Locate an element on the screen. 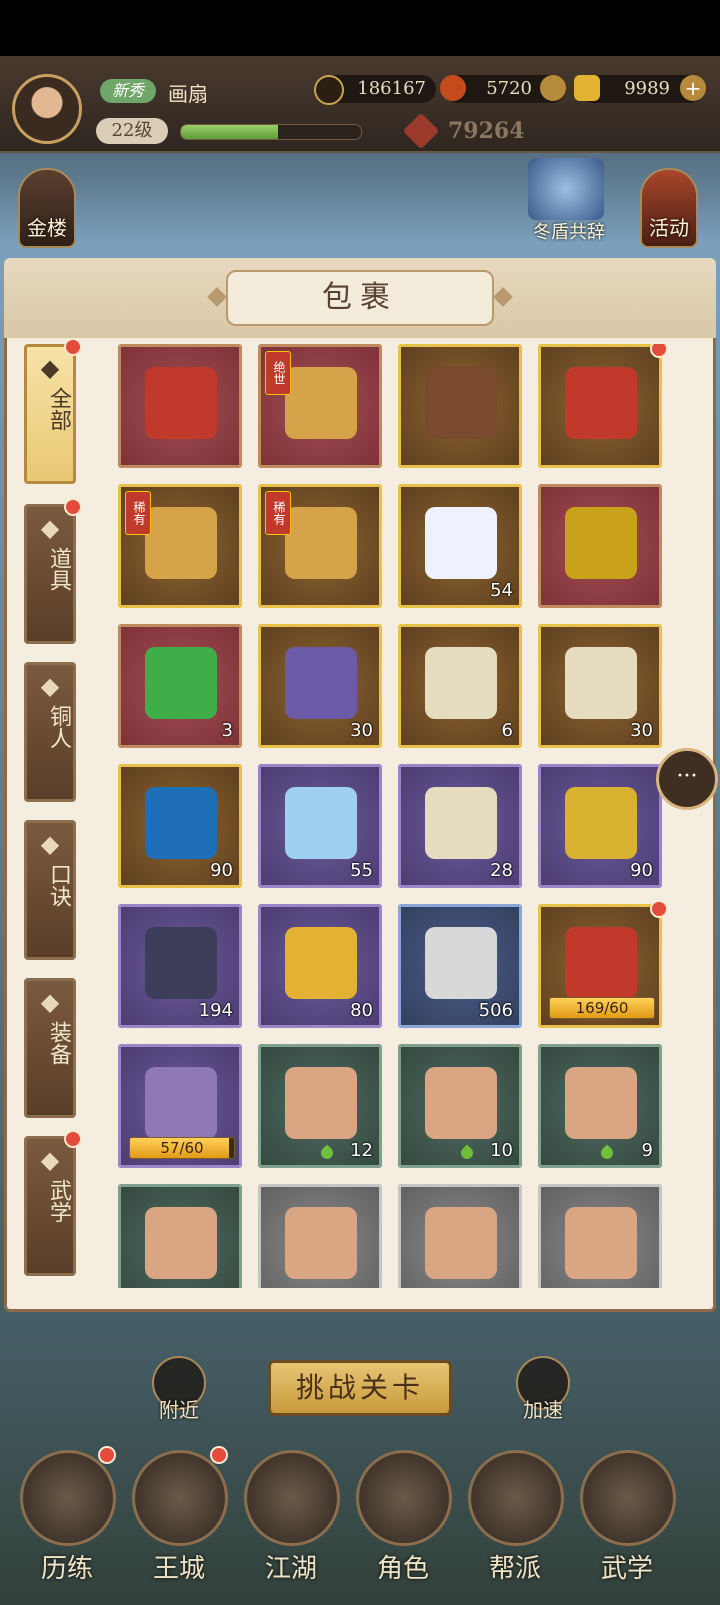 The height and width of the screenshot is (1605, 720). inventory-item: 80 is located at coordinates (320, 966).